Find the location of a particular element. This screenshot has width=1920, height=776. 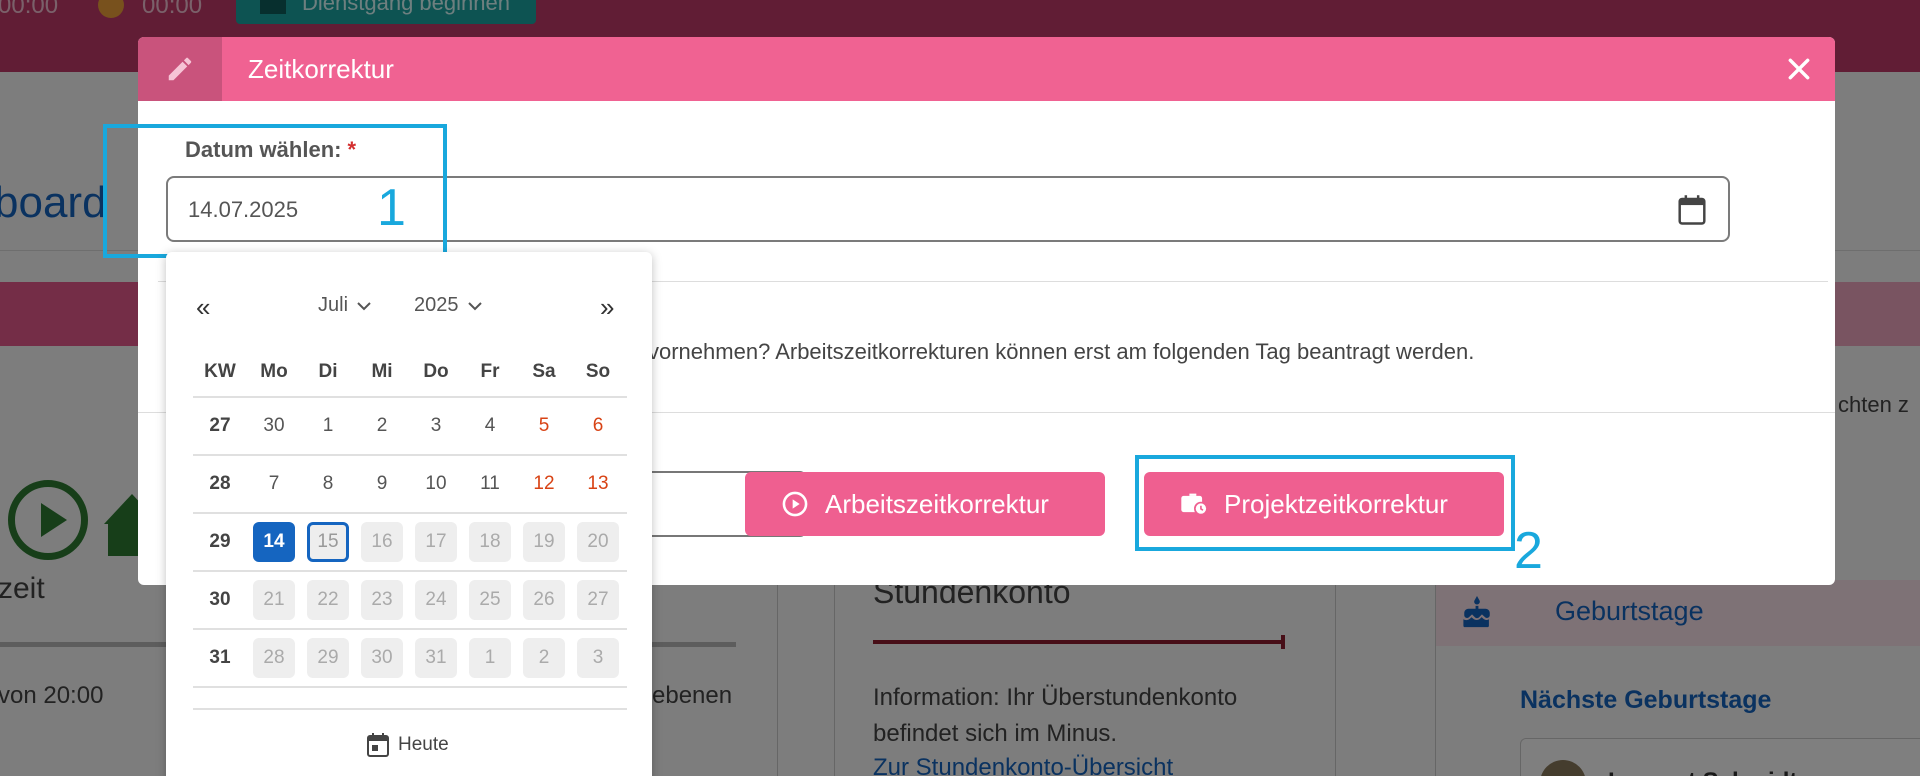

calendar-week-row: 27 30 1 2 3 4 5 6 is located at coordinates (410, 427).